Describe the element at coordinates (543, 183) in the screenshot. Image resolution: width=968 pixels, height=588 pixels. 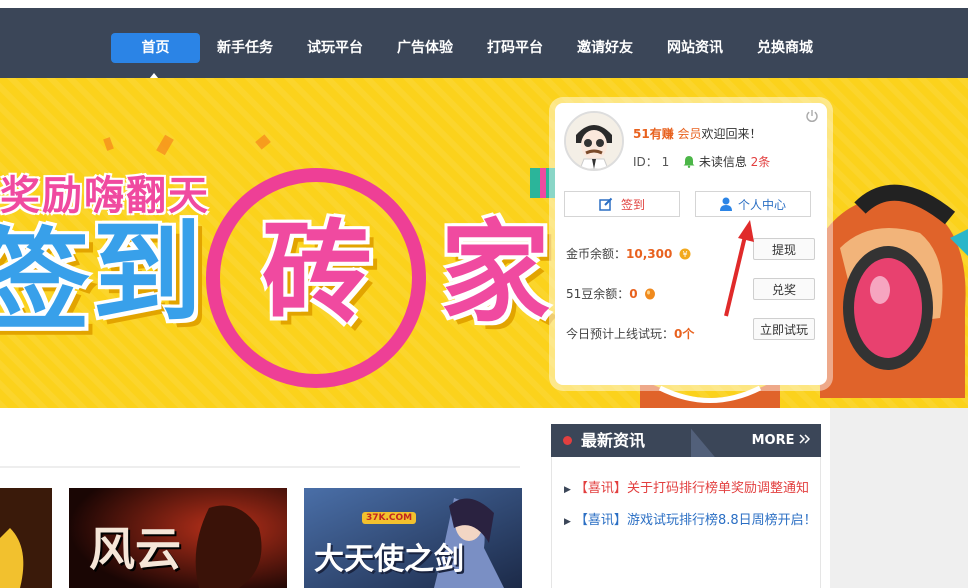
I see `gift-box-icon` at that location.